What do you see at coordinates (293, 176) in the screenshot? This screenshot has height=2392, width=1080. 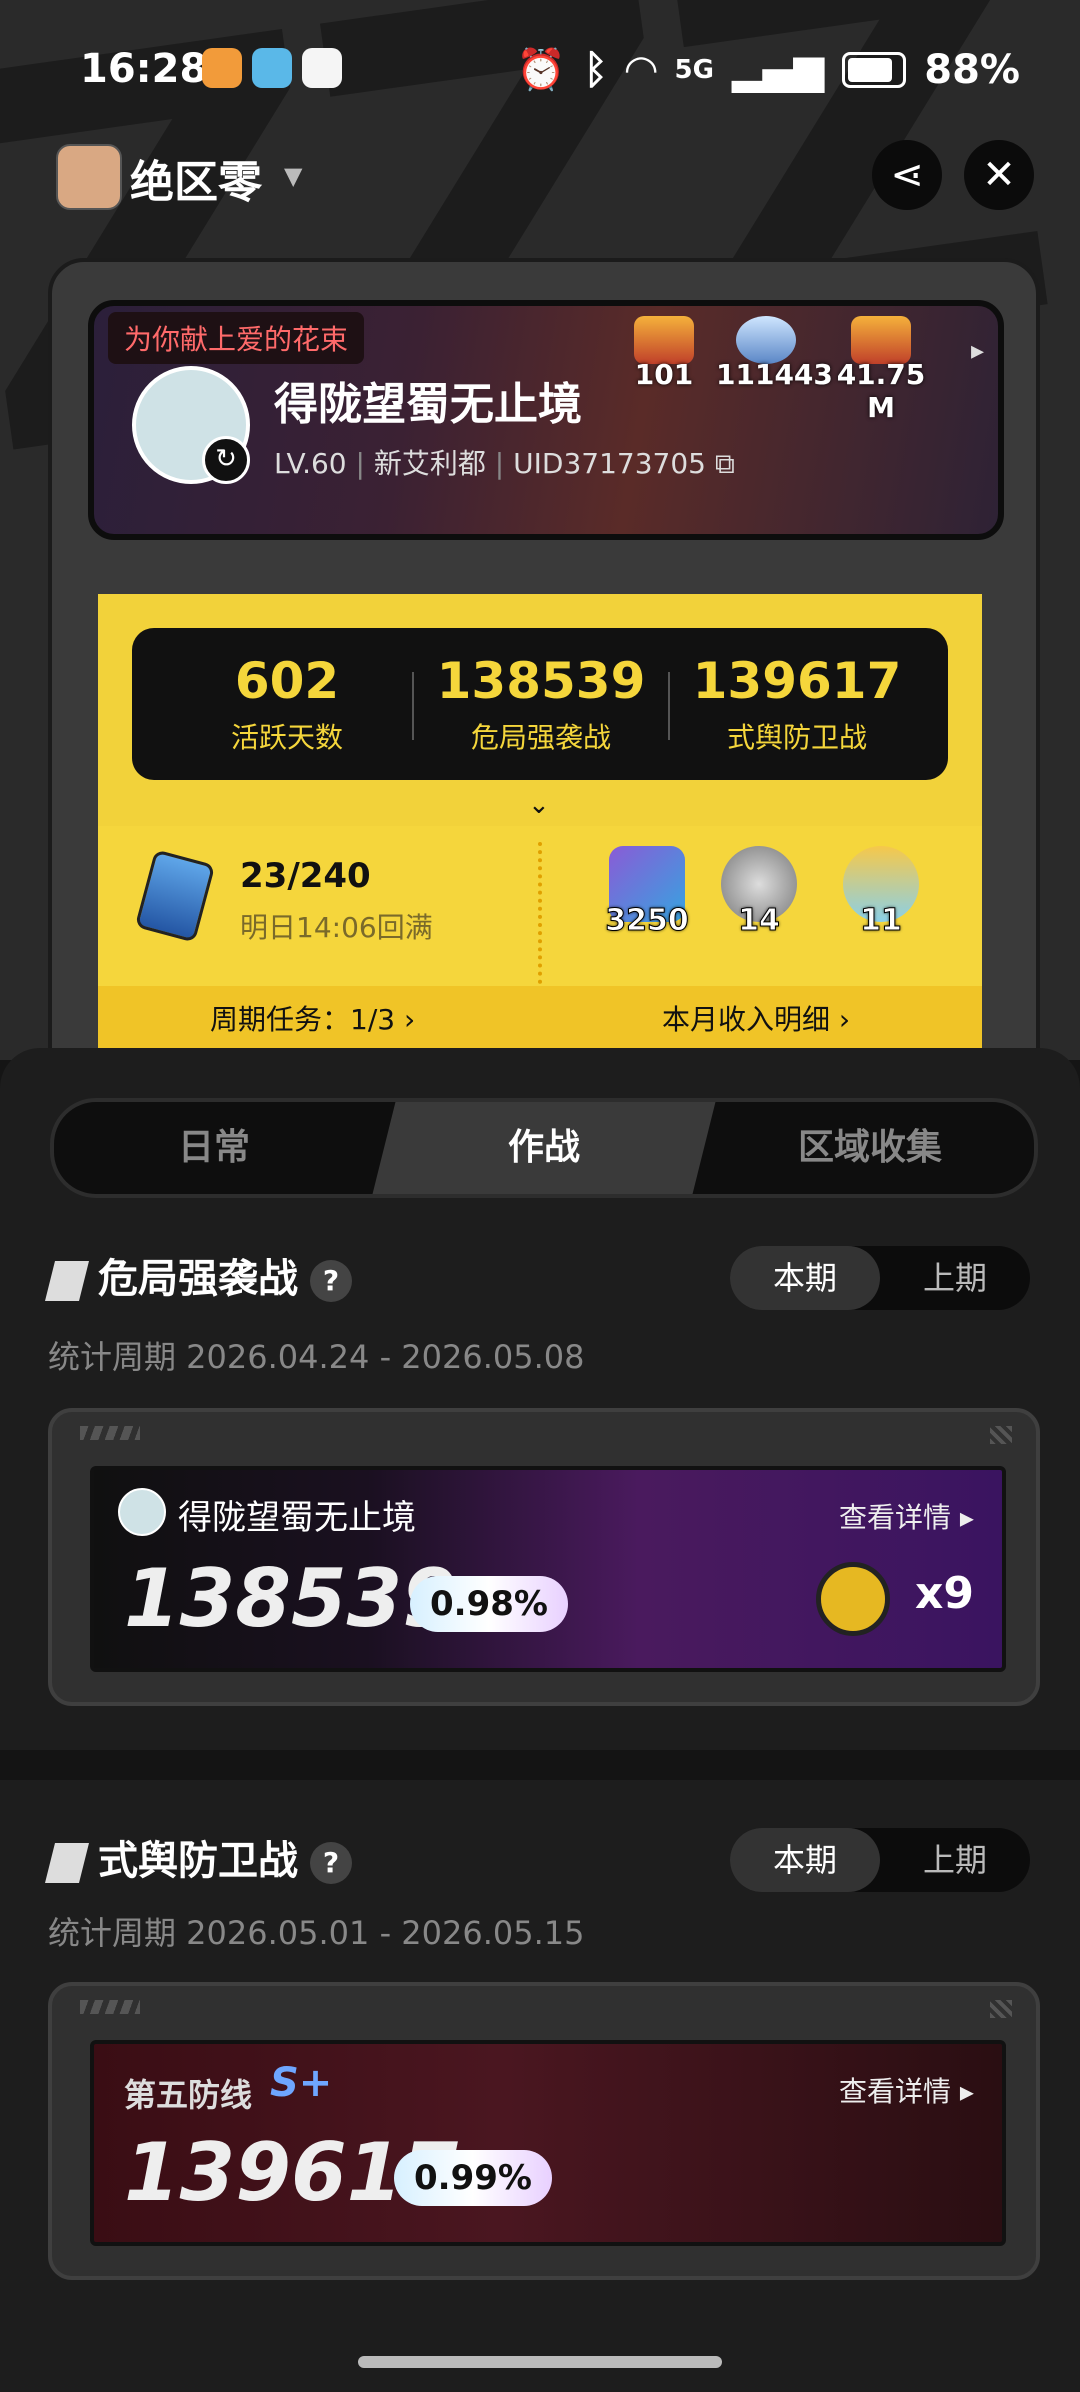 I see `chevron-down-icon: ▼` at bounding box center [293, 176].